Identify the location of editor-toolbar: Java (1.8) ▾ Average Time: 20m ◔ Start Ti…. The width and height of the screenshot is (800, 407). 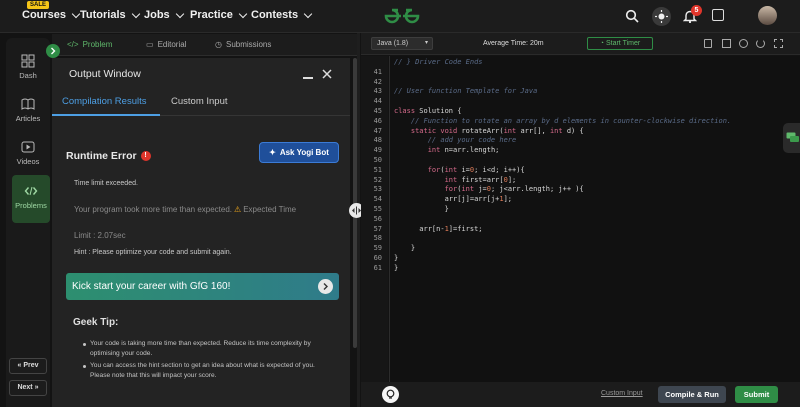
(580, 44).